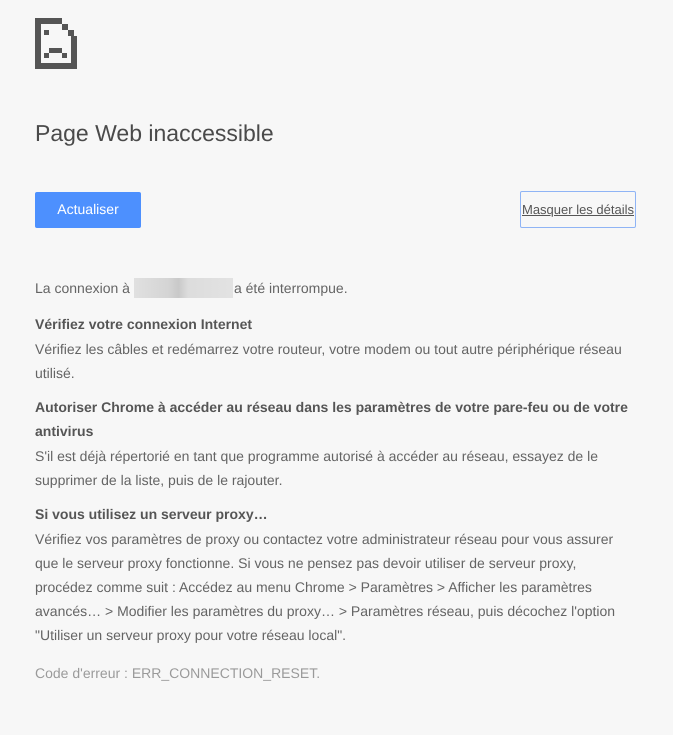 The width and height of the screenshot is (673, 735). What do you see at coordinates (144, 324) in the screenshot?
I see `suggestion-heading: Vérifiez votre connexion Internet` at bounding box center [144, 324].